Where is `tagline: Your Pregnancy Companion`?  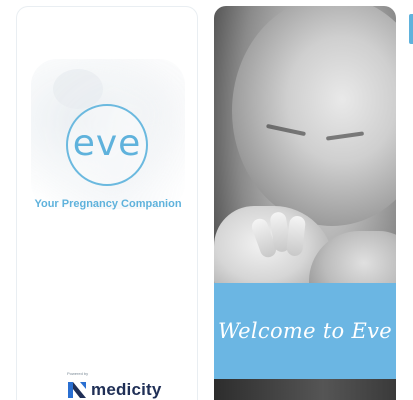 tagline: Your Pregnancy Companion is located at coordinates (108, 204).